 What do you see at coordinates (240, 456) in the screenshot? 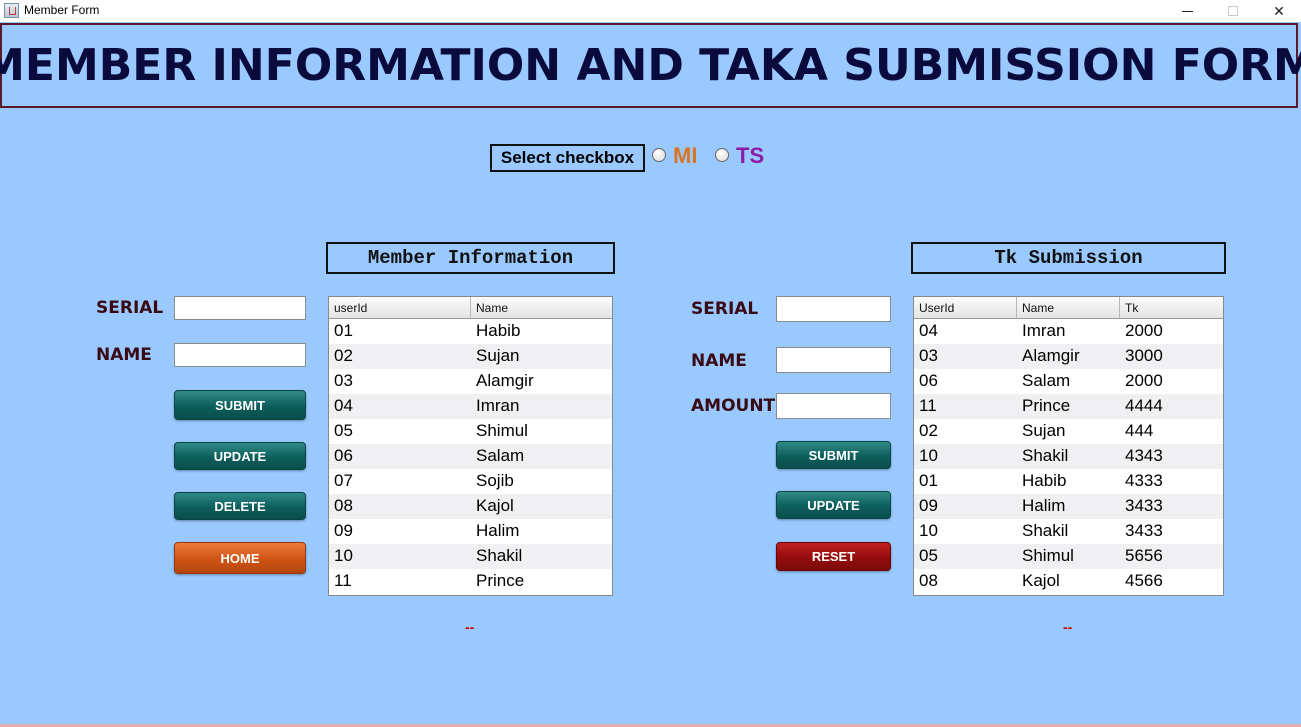
I see `mi-update-button: UPDATE` at bounding box center [240, 456].